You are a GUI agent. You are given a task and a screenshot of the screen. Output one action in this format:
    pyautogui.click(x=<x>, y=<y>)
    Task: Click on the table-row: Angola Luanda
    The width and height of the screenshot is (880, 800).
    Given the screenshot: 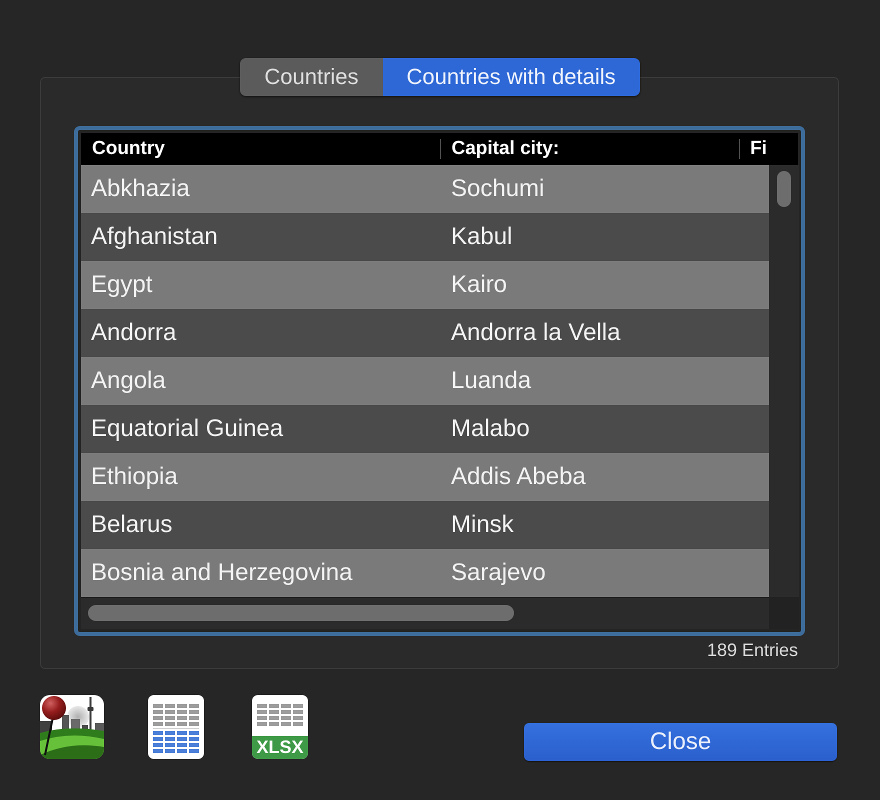 What is the action you would take?
    pyautogui.click(x=425, y=381)
    